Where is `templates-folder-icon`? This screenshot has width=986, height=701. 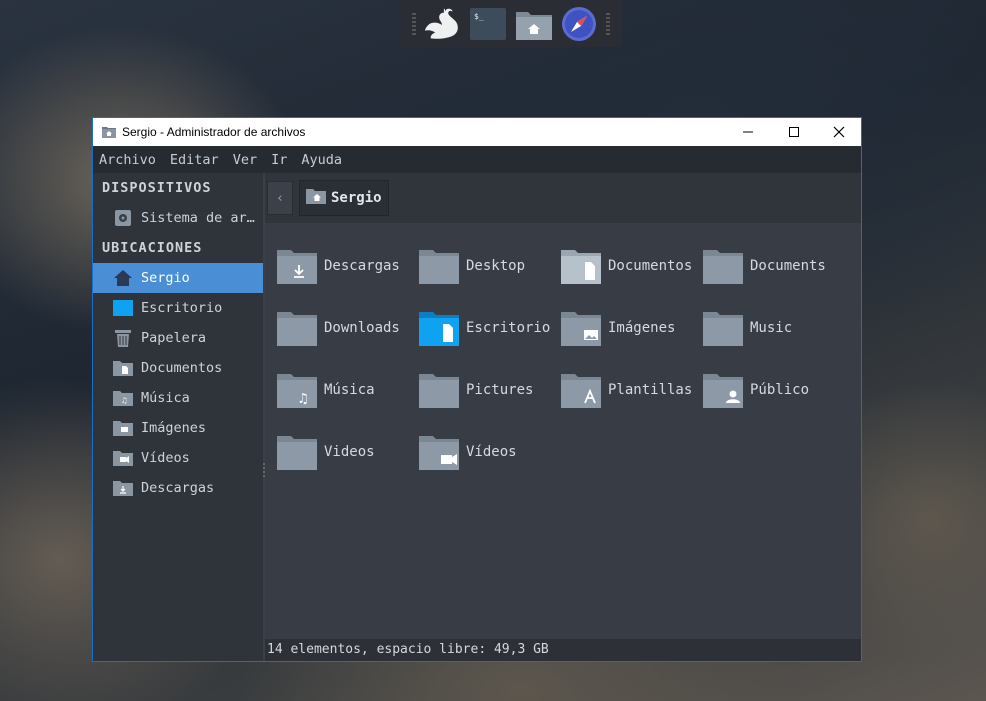 templates-folder-icon is located at coordinates (581, 390).